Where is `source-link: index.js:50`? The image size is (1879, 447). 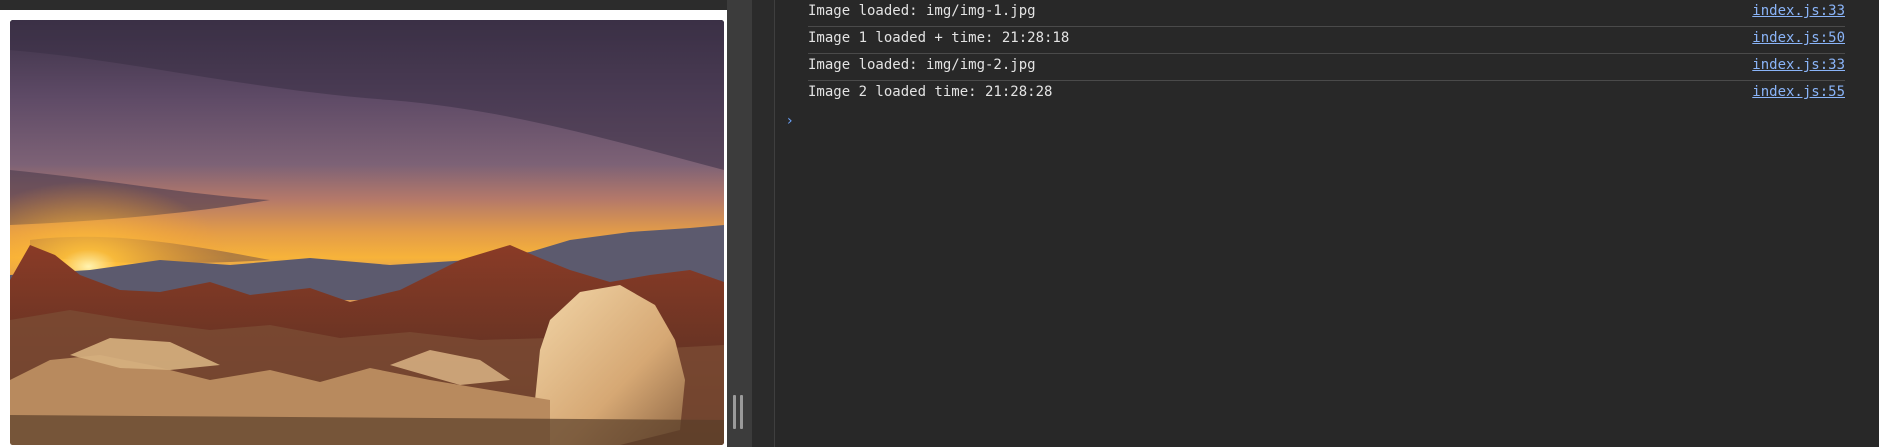
source-link: index.js:50 is located at coordinates (1798, 38).